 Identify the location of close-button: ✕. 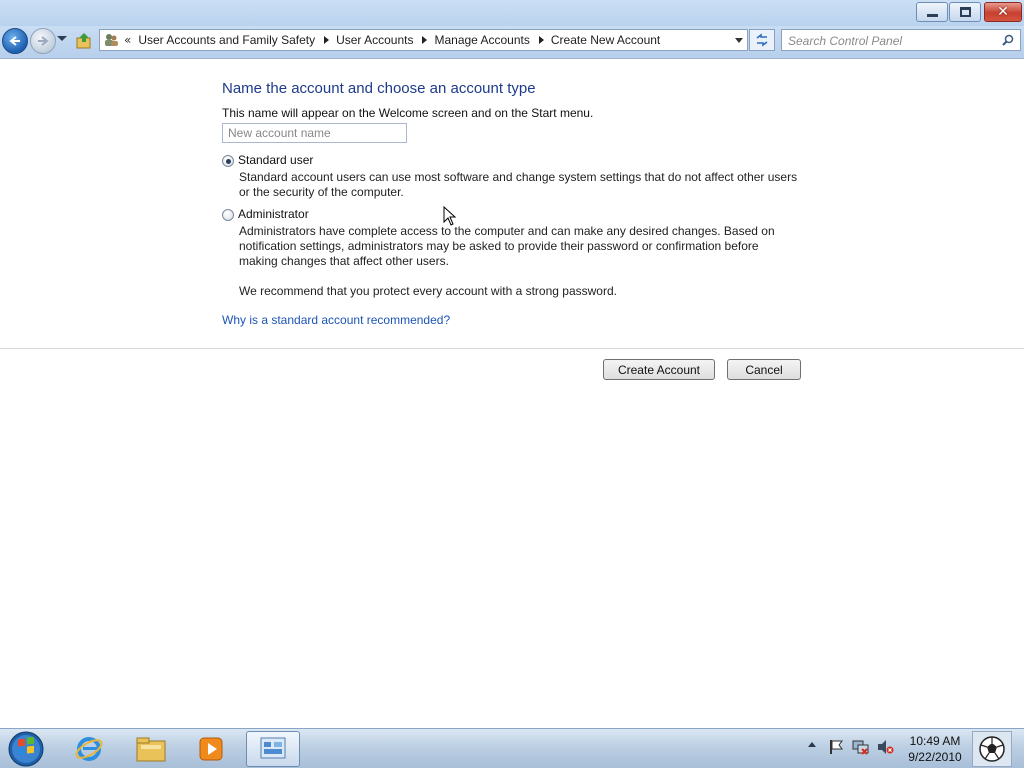
(1003, 12).